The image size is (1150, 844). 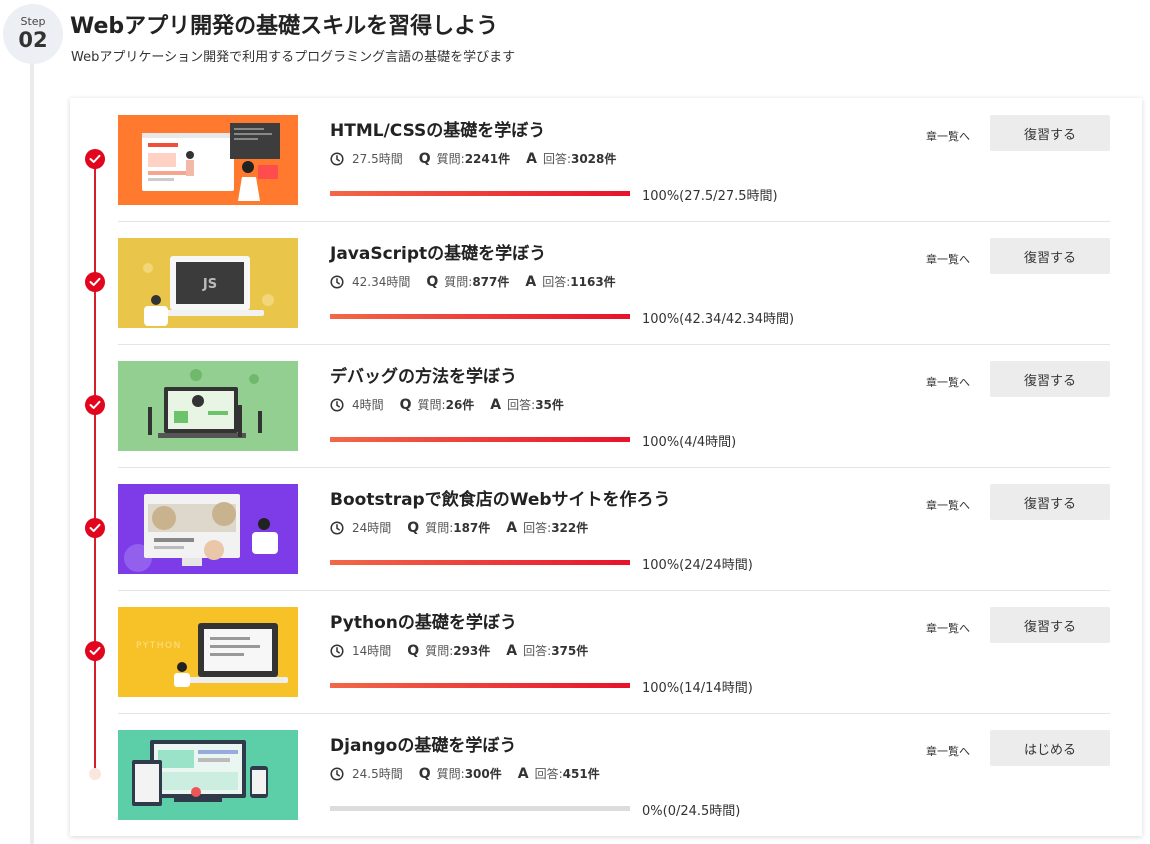 I want to click on course-meta: 24.5時間 Q 質問: 300件 A 回答: 451件, so click(x=473, y=773).